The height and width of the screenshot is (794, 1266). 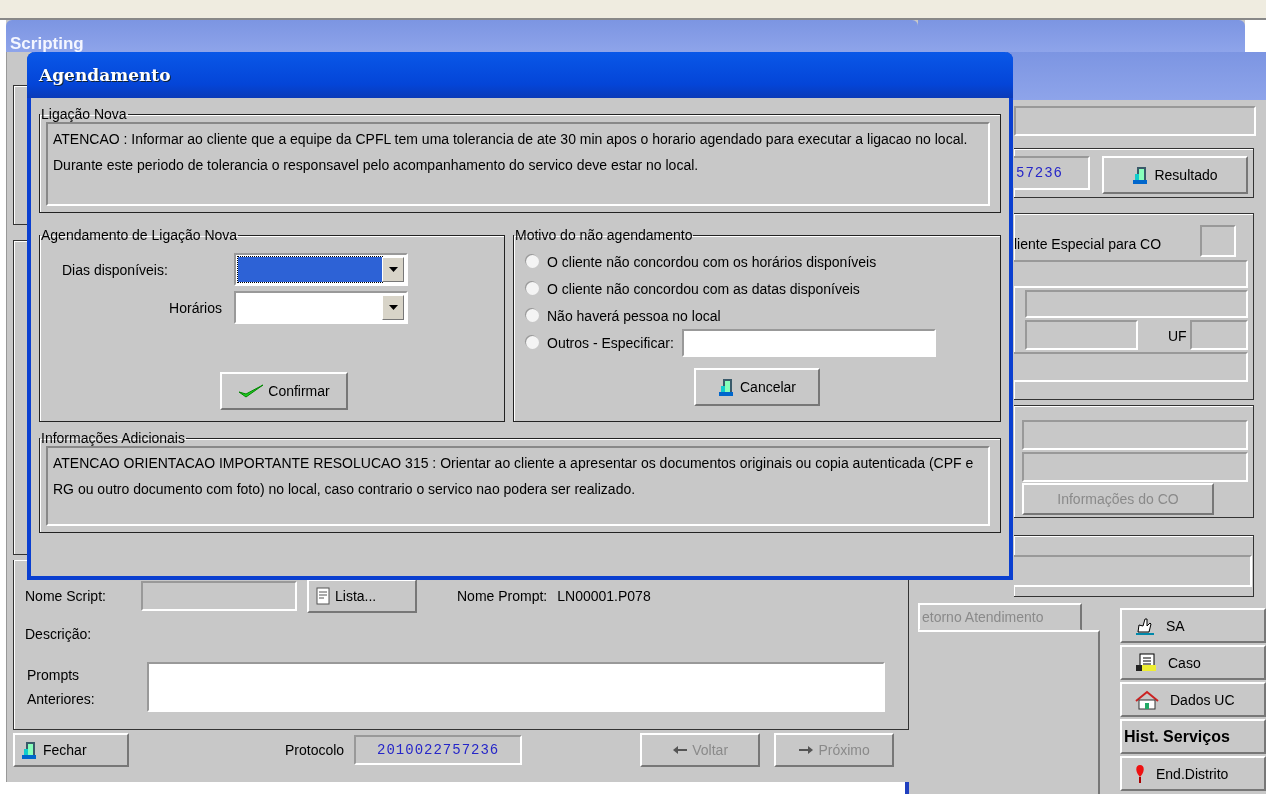 I want to click on hand-icon, so click(x=1145, y=625).